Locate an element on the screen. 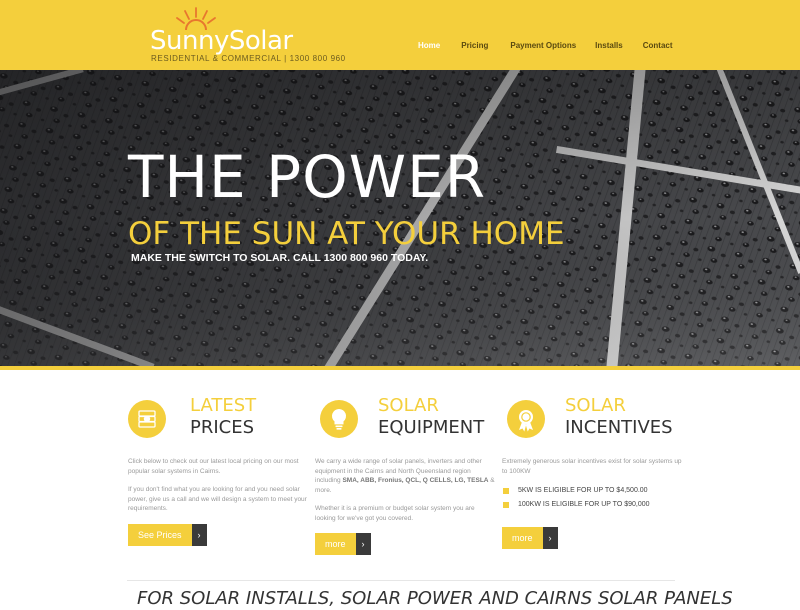  hero-title: THE POWER is located at coordinates (307, 177).